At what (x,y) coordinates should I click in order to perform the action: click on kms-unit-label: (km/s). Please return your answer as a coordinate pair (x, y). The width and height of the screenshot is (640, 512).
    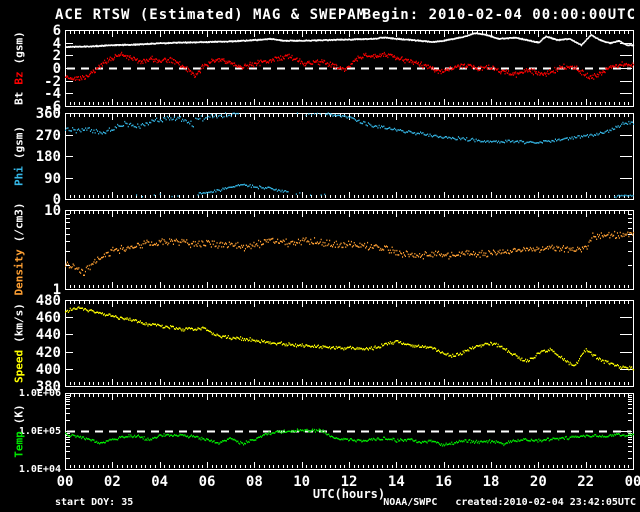
    Looking at the image, I should click on (19, 323).